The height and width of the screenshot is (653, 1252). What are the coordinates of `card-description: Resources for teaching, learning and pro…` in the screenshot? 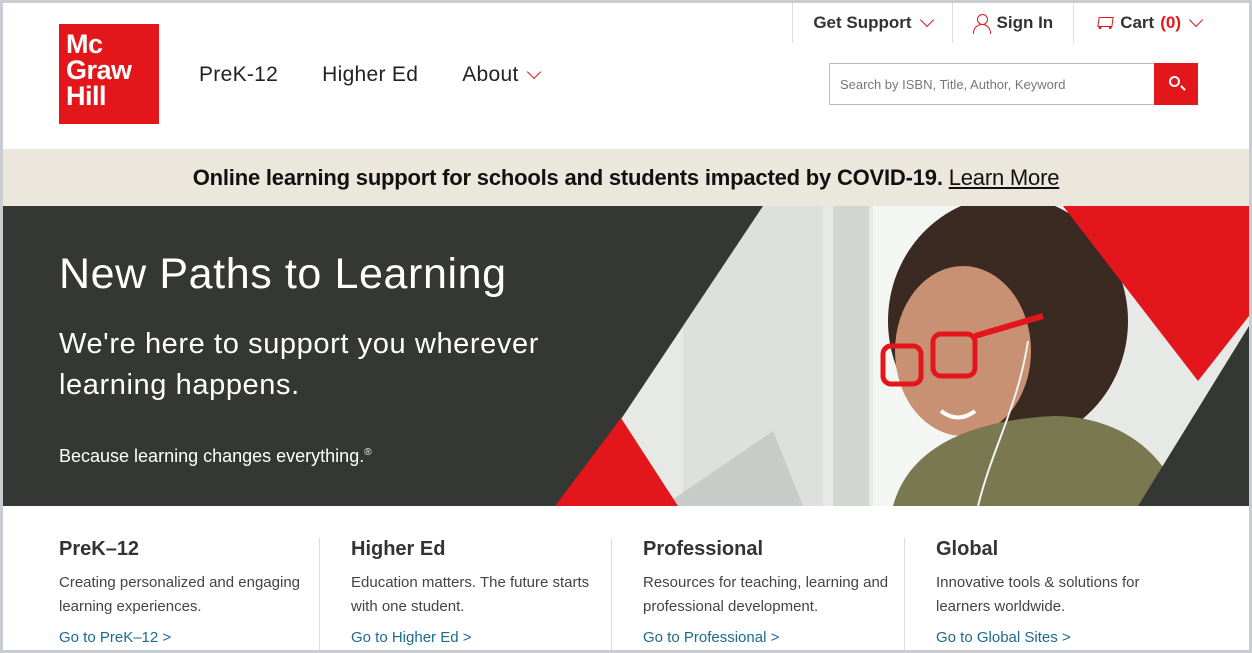 It's located at (766, 594).